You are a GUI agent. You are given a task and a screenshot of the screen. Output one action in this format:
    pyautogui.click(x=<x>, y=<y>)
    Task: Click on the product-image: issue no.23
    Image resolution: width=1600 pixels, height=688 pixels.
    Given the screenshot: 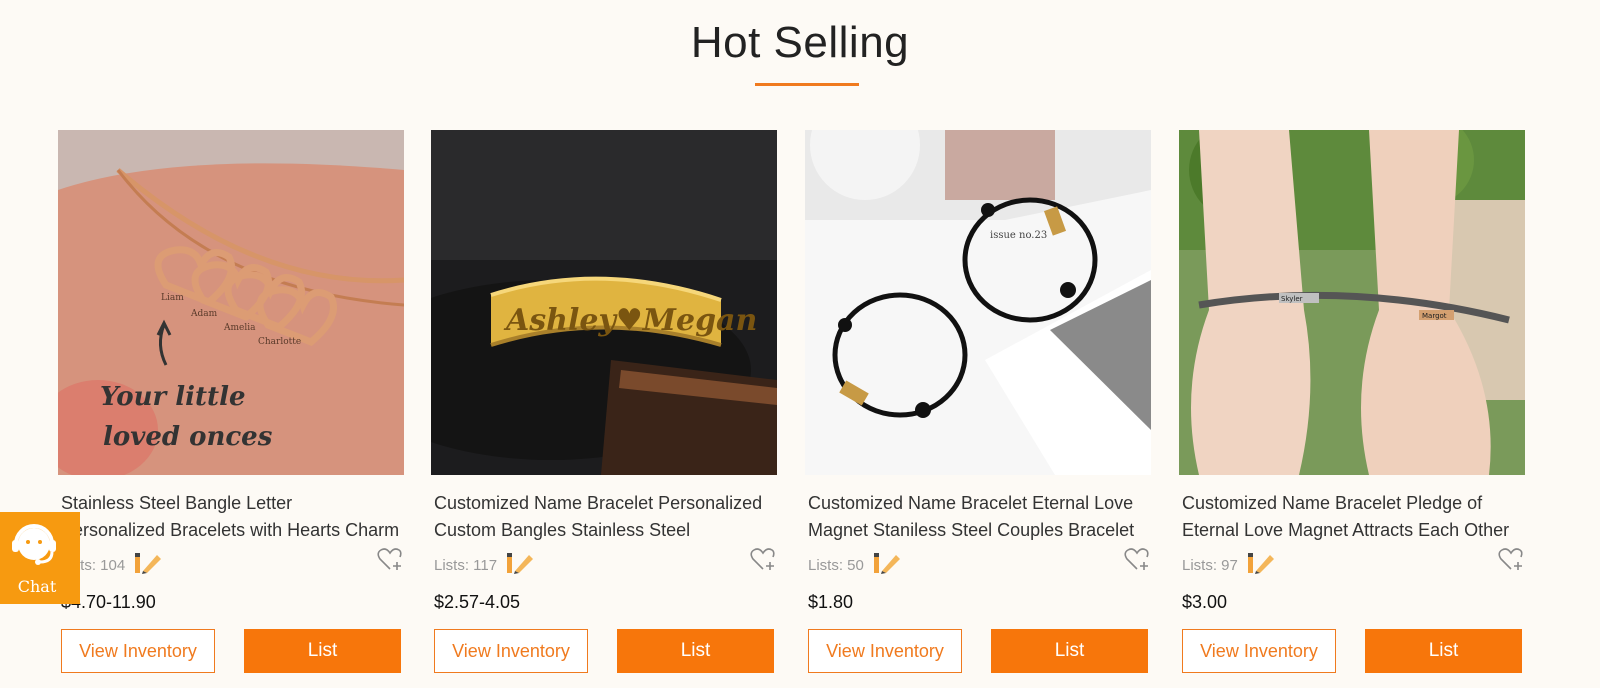 What is the action you would take?
    pyautogui.click(x=978, y=302)
    